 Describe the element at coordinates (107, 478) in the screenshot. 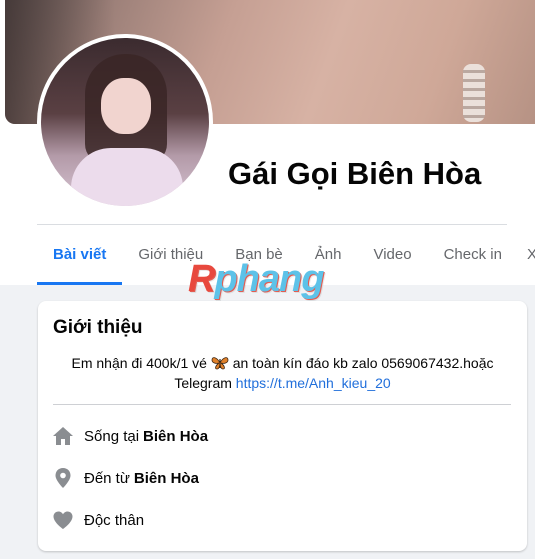

I see `from-label: Đến từ` at that location.